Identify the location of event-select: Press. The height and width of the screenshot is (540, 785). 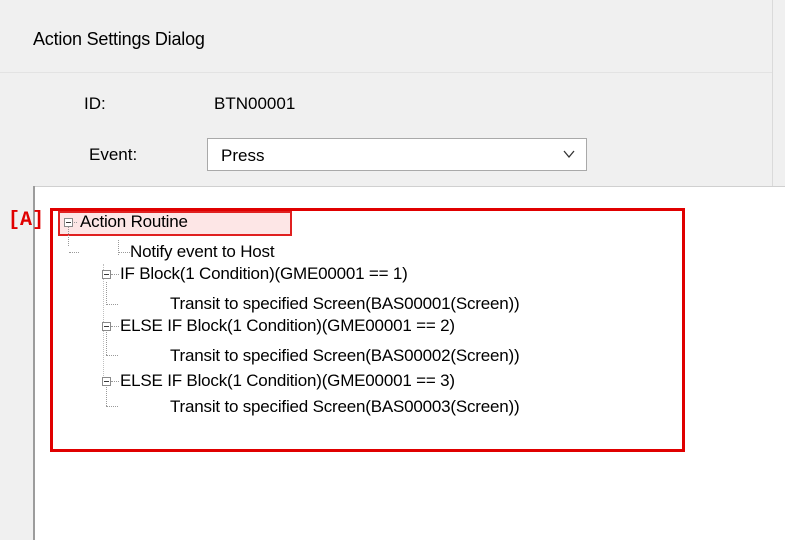
(397, 154).